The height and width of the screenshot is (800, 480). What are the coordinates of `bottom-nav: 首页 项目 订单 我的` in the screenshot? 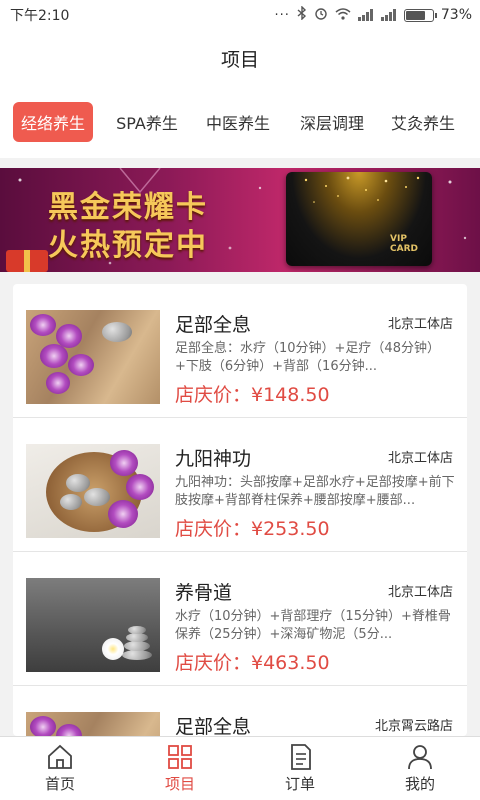 It's located at (240, 768).